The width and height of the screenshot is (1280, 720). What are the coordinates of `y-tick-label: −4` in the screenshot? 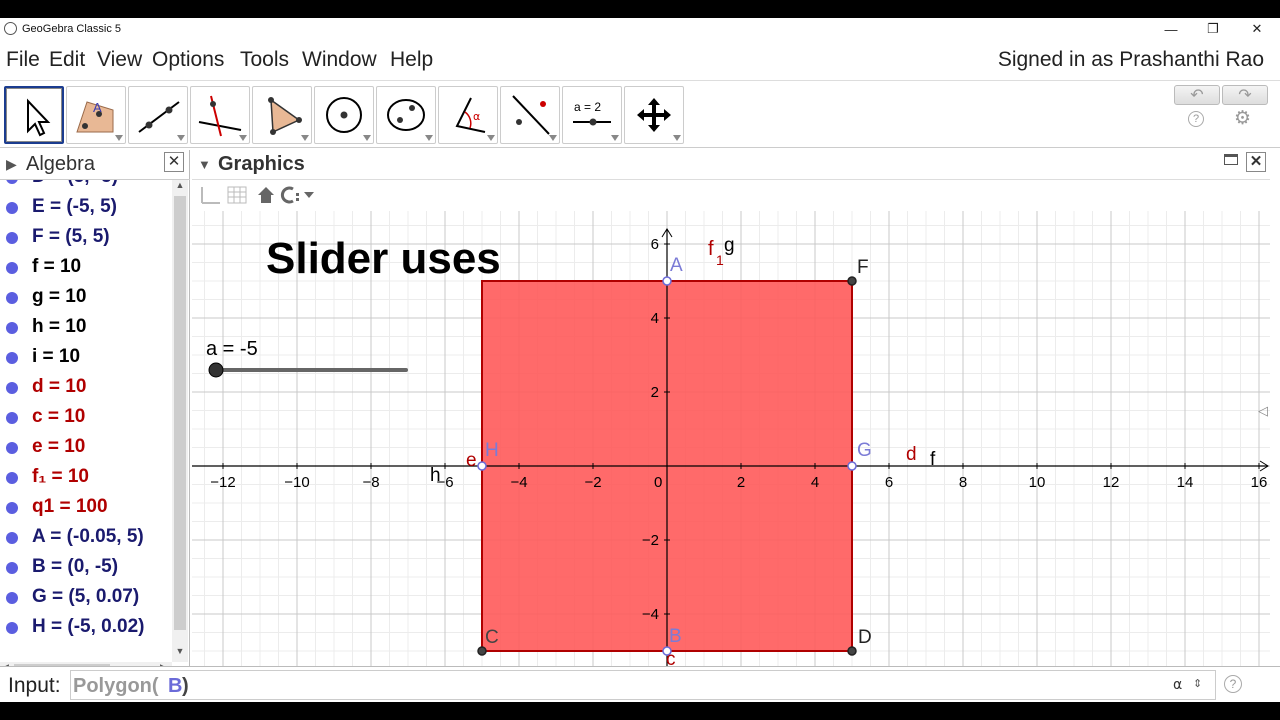 It's located at (650, 614).